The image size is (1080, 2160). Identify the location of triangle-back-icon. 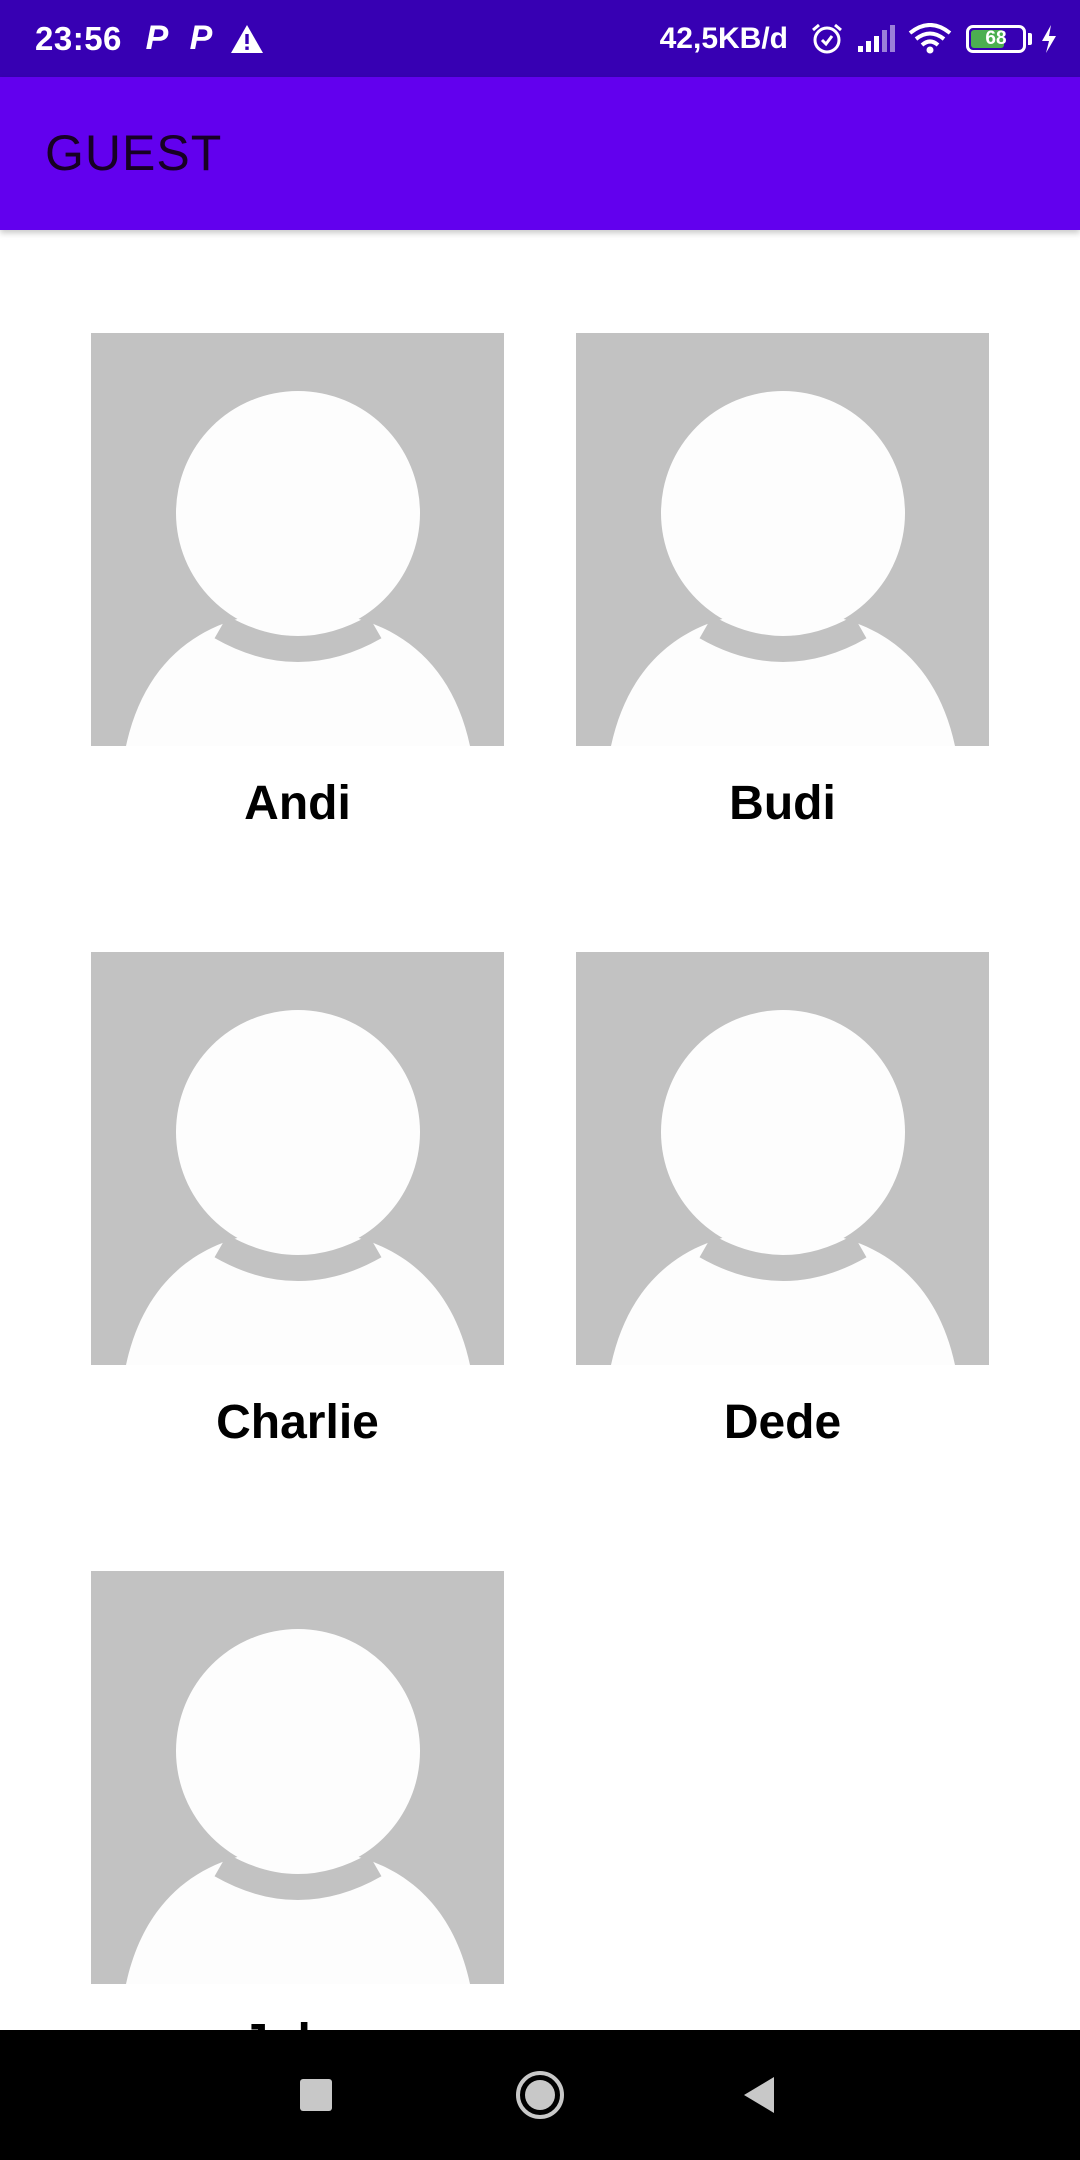
(759, 2095).